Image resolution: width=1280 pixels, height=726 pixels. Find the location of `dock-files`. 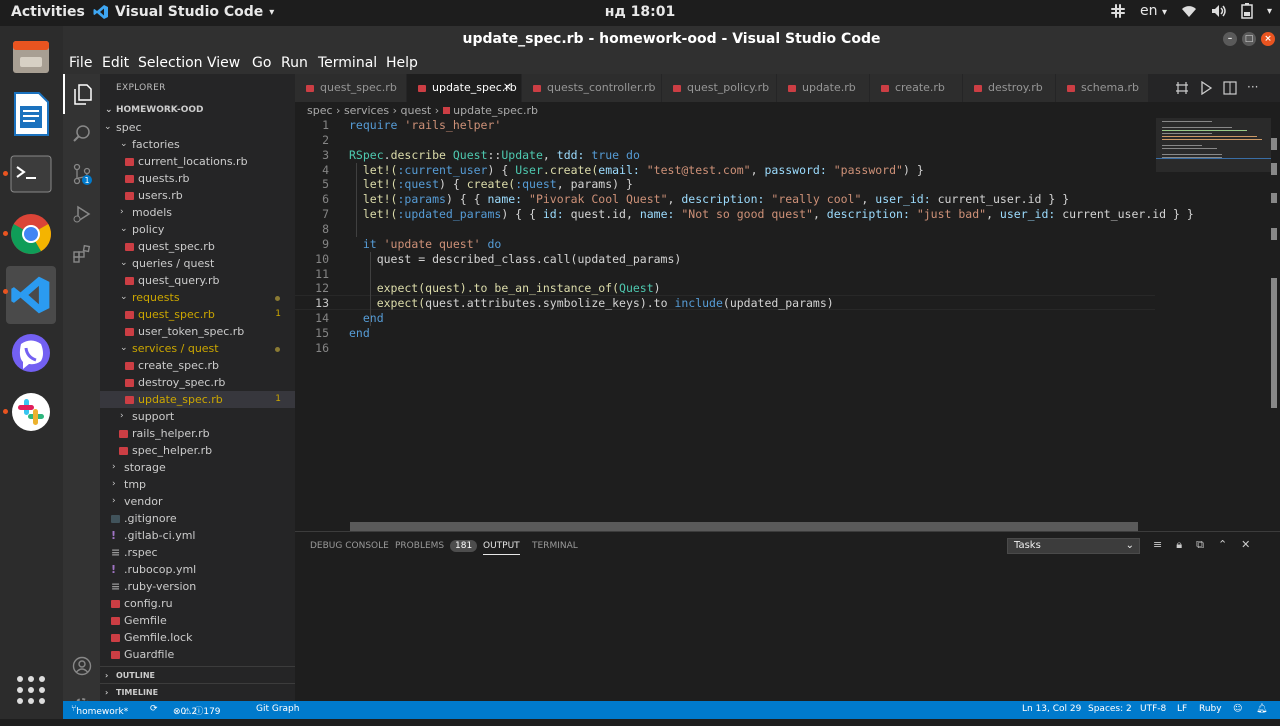

dock-files is located at coordinates (31, 56).